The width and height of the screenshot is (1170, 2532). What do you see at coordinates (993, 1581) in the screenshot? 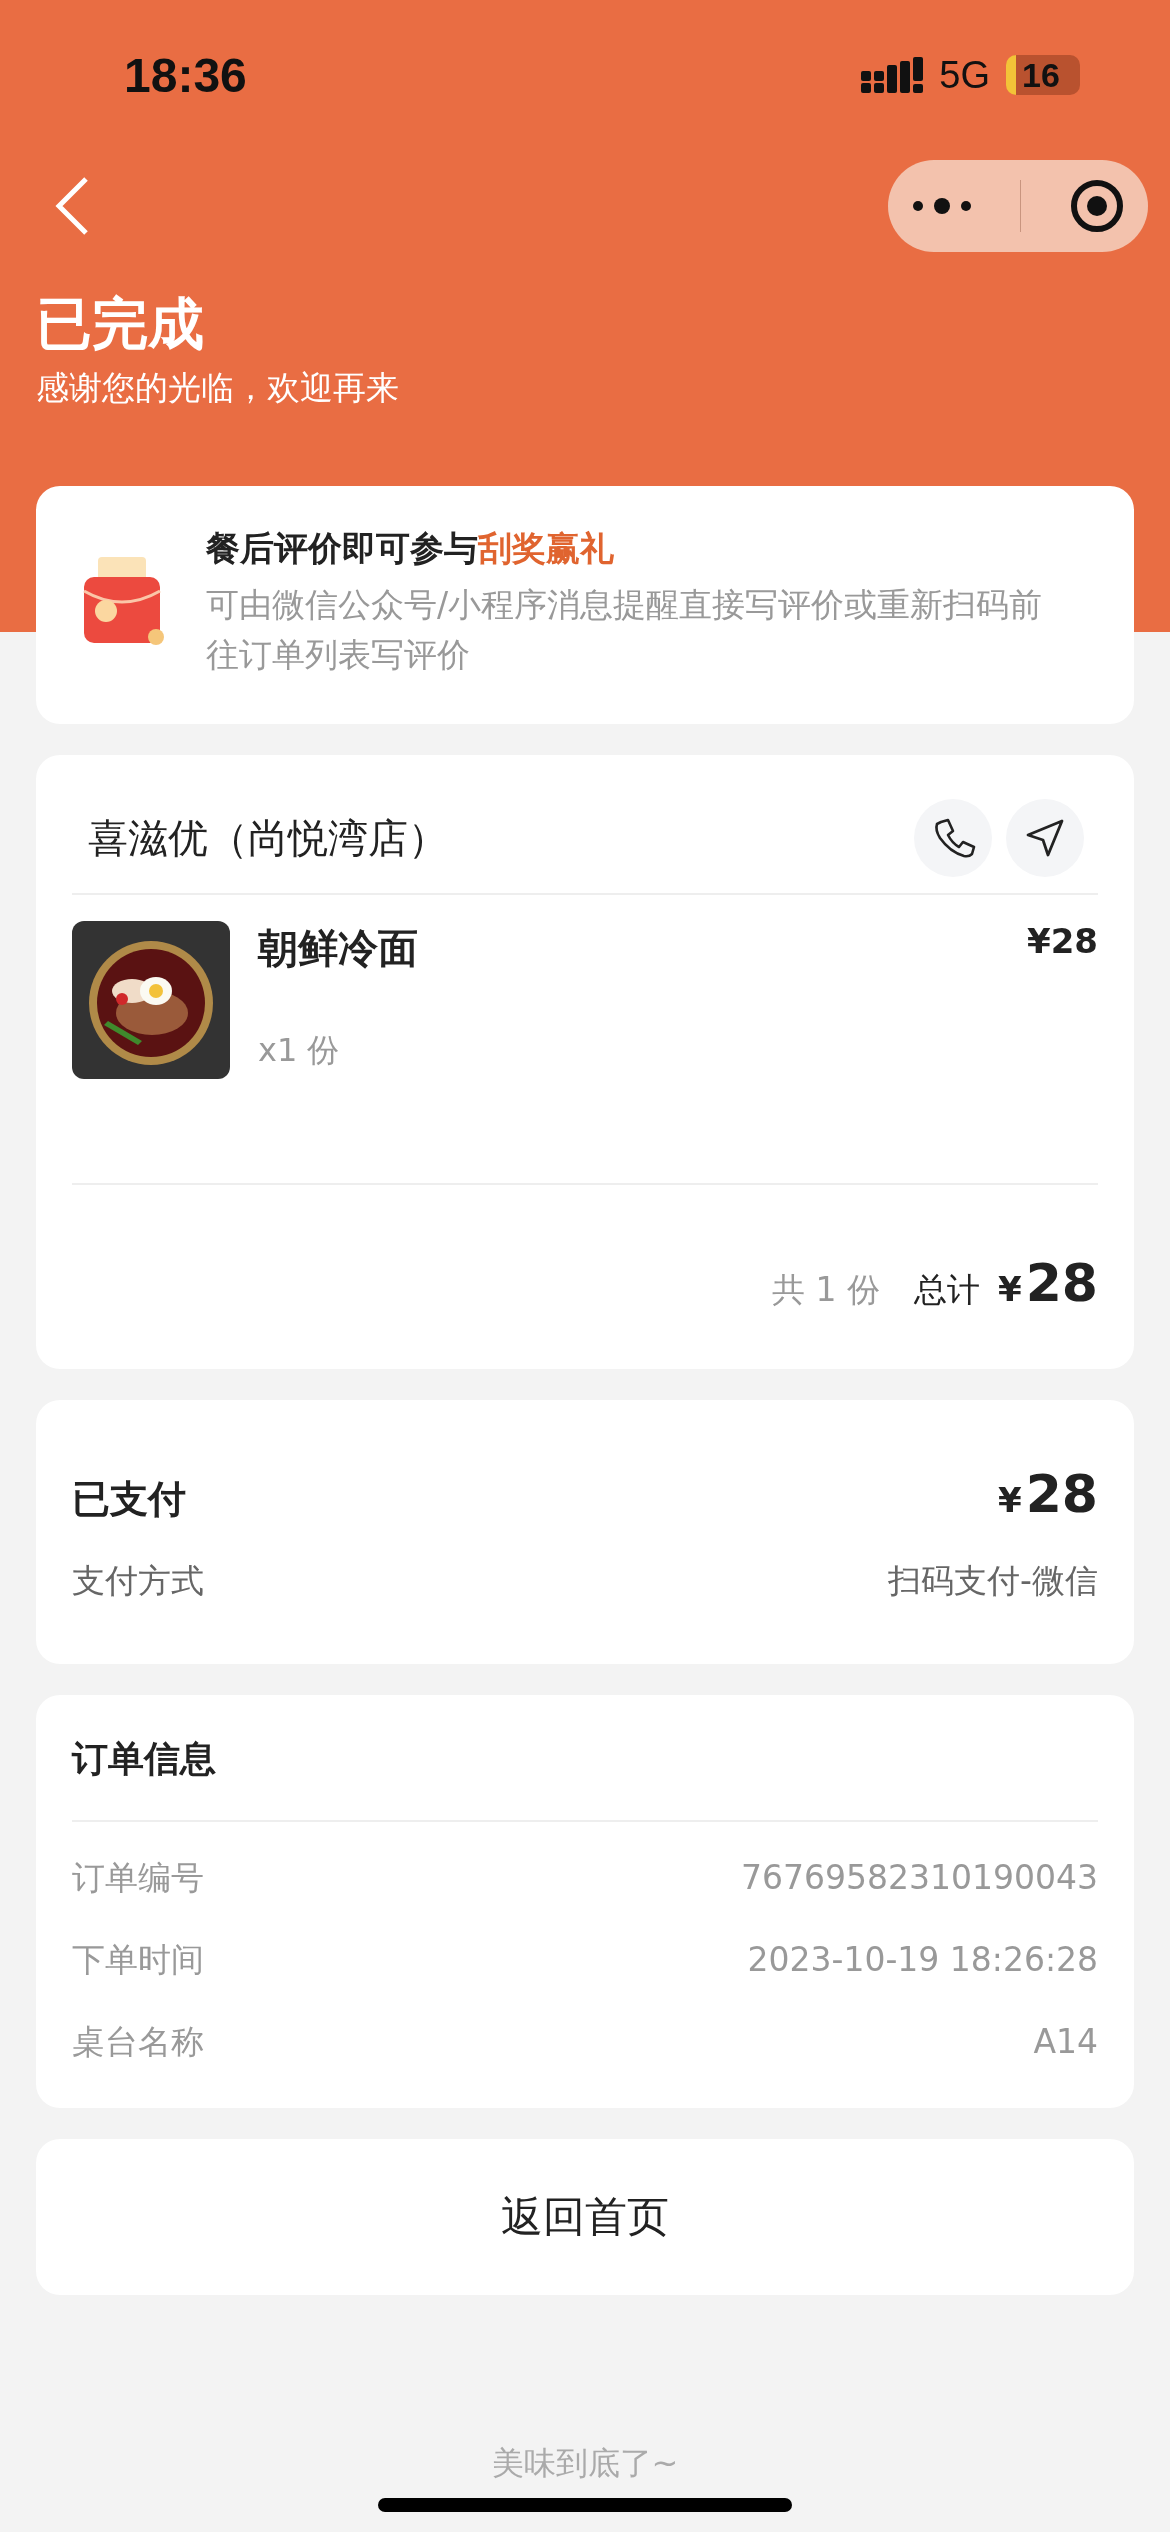
I see `payment-method: 扫码支付-微信` at bounding box center [993, 1581].